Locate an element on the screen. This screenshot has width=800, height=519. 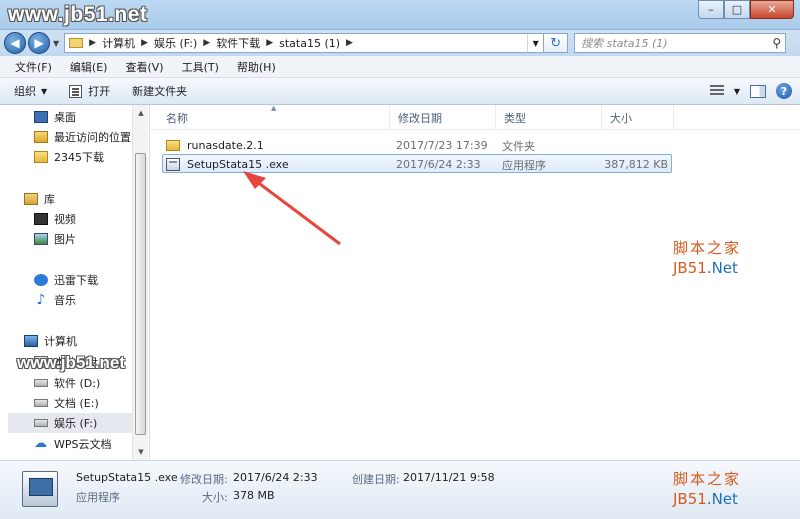
menu-edit: 编辑(E) is located at coordinates (89, 67).